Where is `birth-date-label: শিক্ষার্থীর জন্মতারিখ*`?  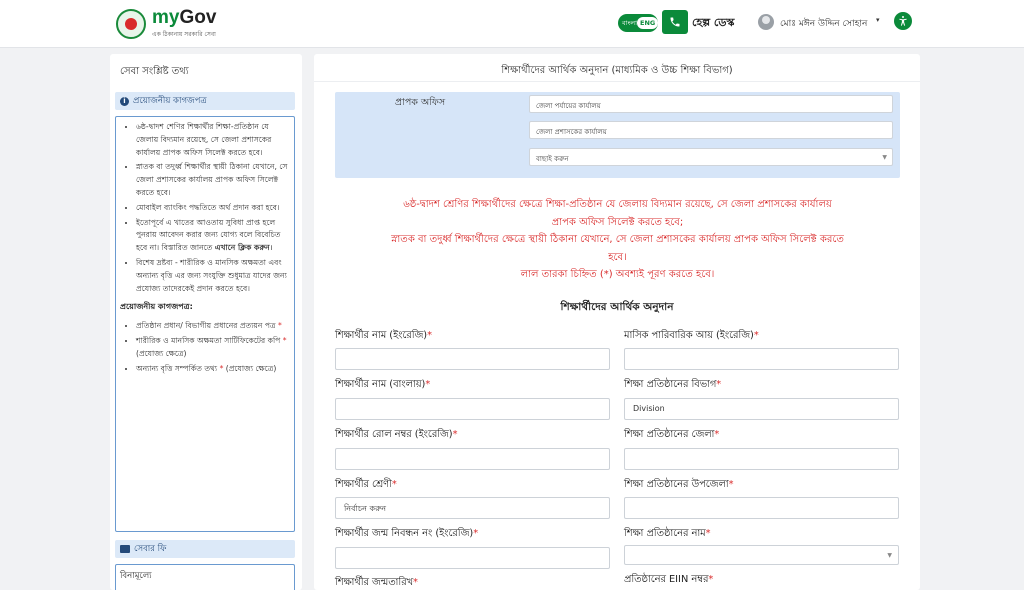 birth-date-label: শিক্ষার্থীর জন্মতারিখ* is located at coordinates (376, 582).